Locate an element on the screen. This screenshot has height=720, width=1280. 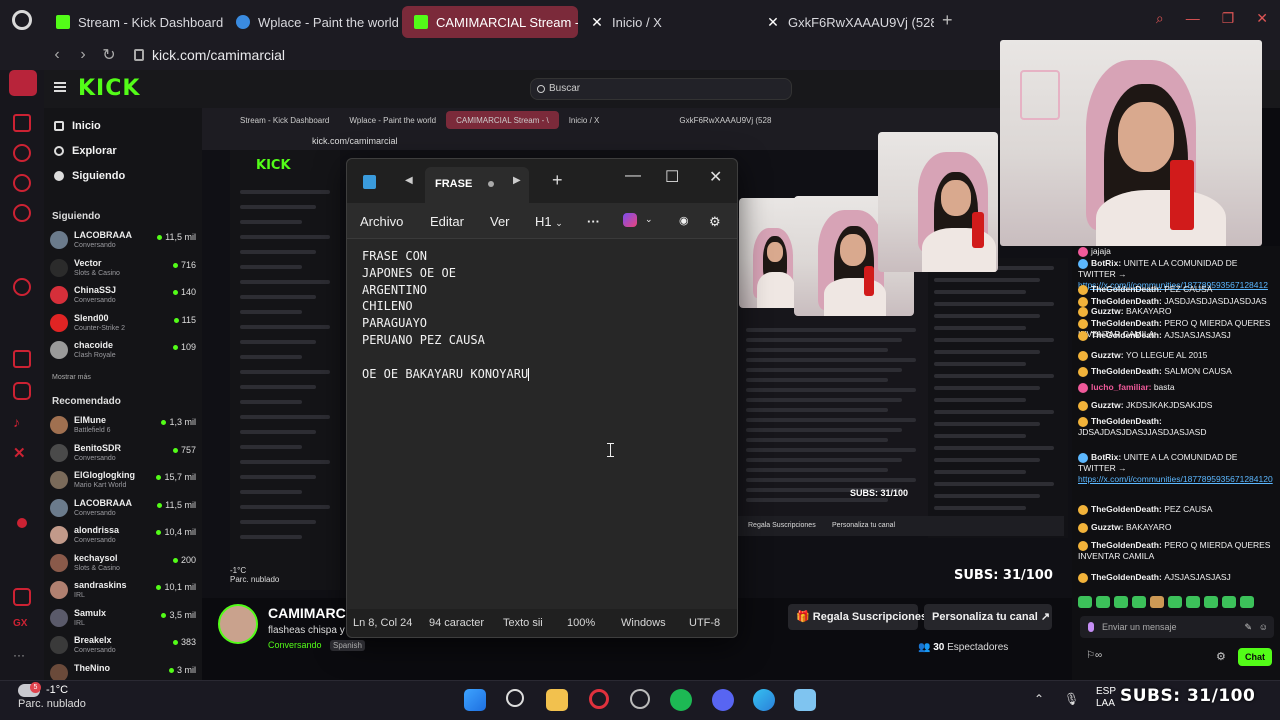
notepad-taskbar-icon is located at coordinates (805, 700).